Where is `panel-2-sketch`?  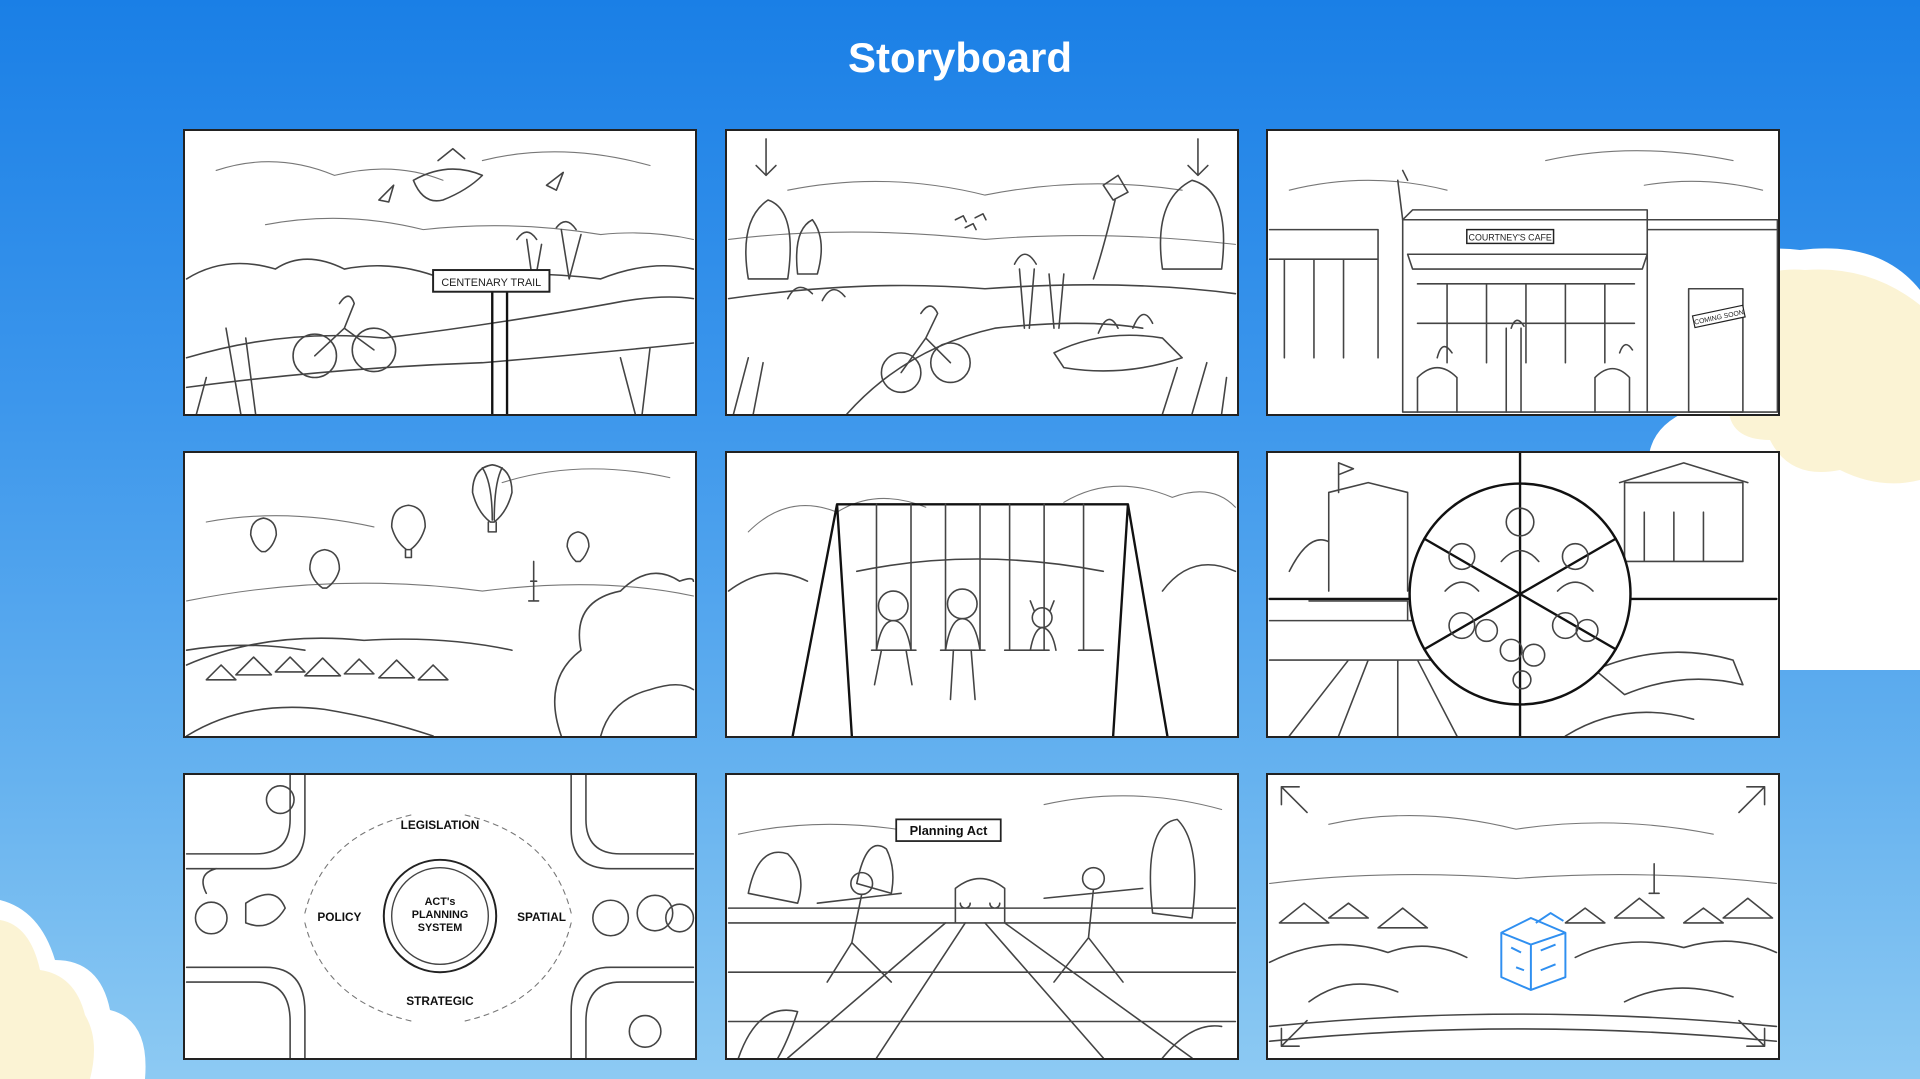
panel-2-sketch is located at coordinates (982, 276).